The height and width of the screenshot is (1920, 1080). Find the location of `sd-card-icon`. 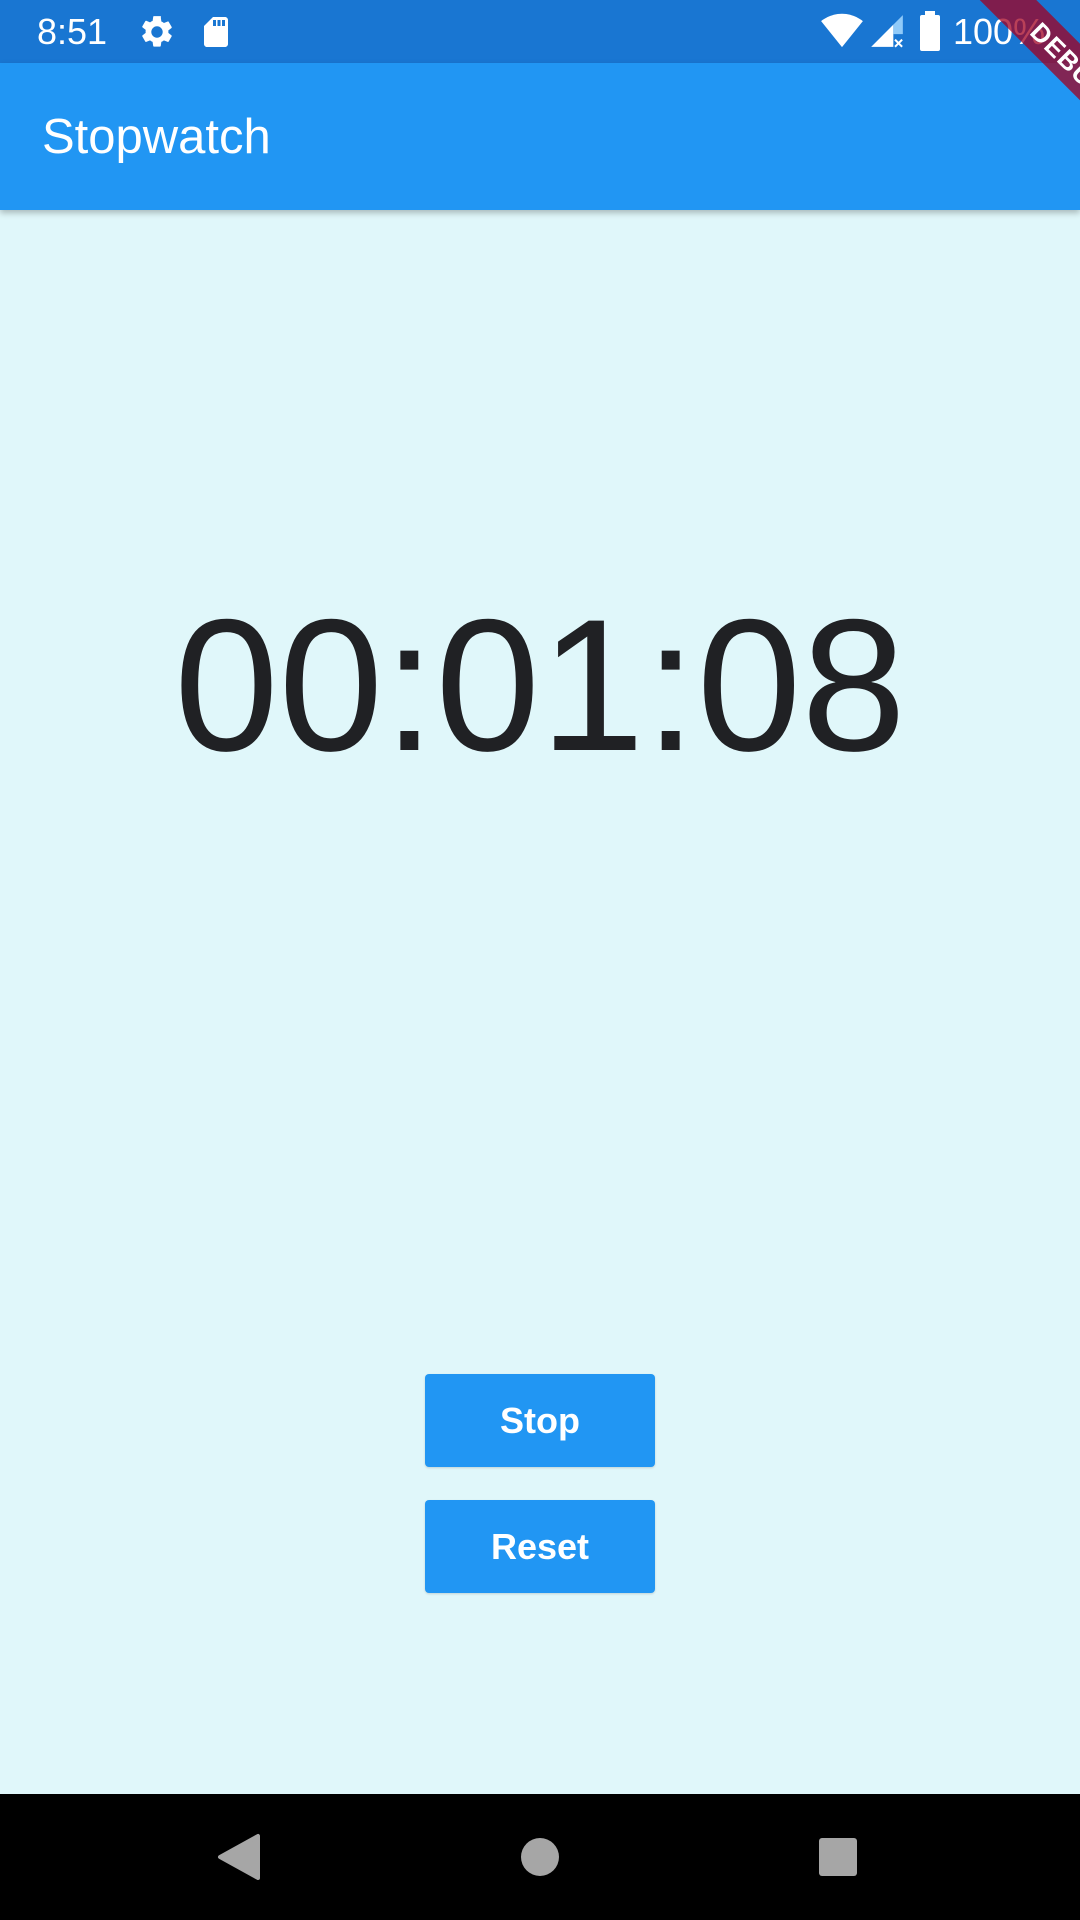

sd-card-icon is located at coordinates (216, 34).